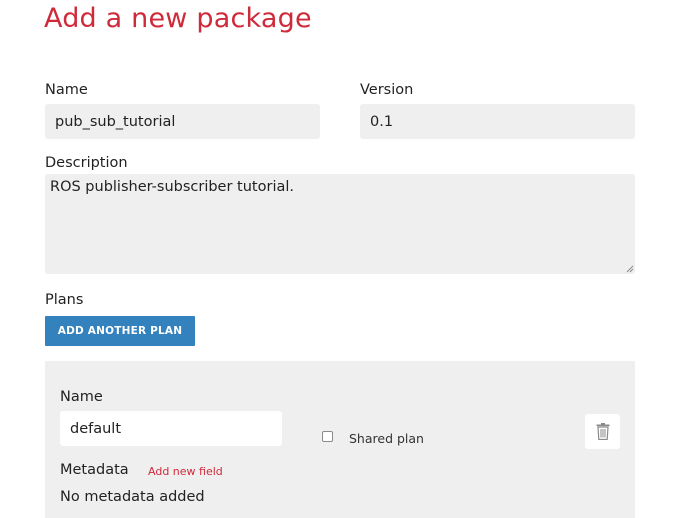  What do you see at coordinates (66, 90) in the screenshot?
I see `name-label: Name` at bounding box center [66, 90].